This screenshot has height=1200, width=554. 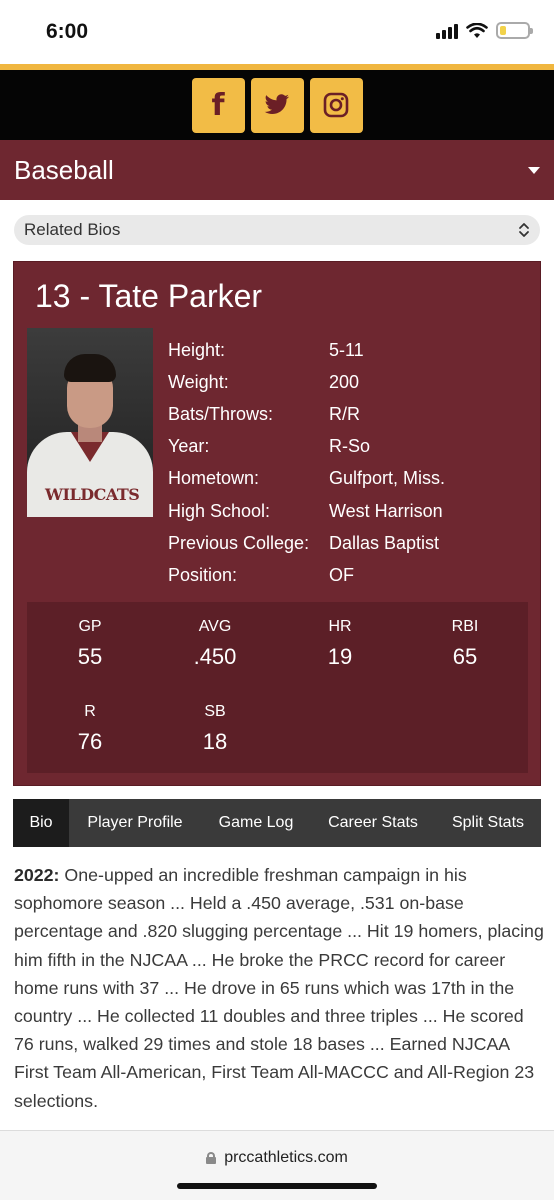 What do you see at coordinates (386, 510) in the screenshot?
I see `info-value: West Harrison` at bounding box center [386, 510].